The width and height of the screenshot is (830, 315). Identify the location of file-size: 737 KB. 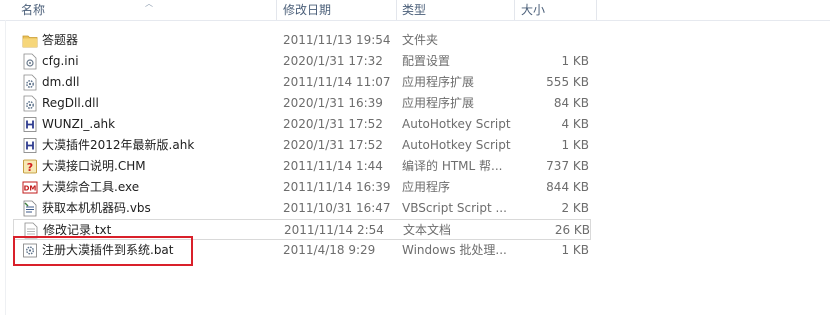
(567, 166).